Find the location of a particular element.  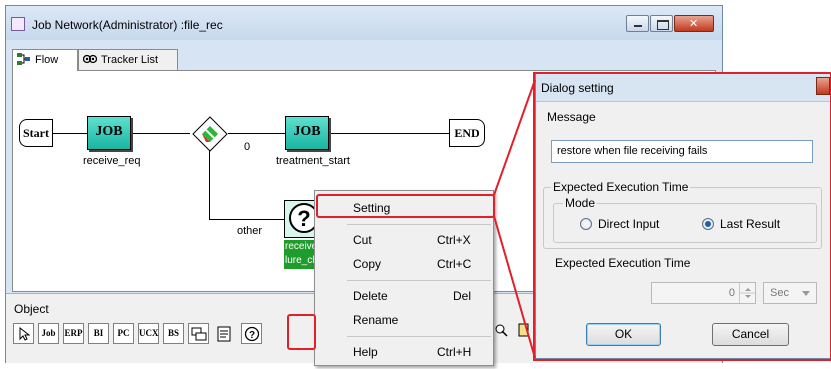

tab-flow: Flow is located at coordinates (45, 60).